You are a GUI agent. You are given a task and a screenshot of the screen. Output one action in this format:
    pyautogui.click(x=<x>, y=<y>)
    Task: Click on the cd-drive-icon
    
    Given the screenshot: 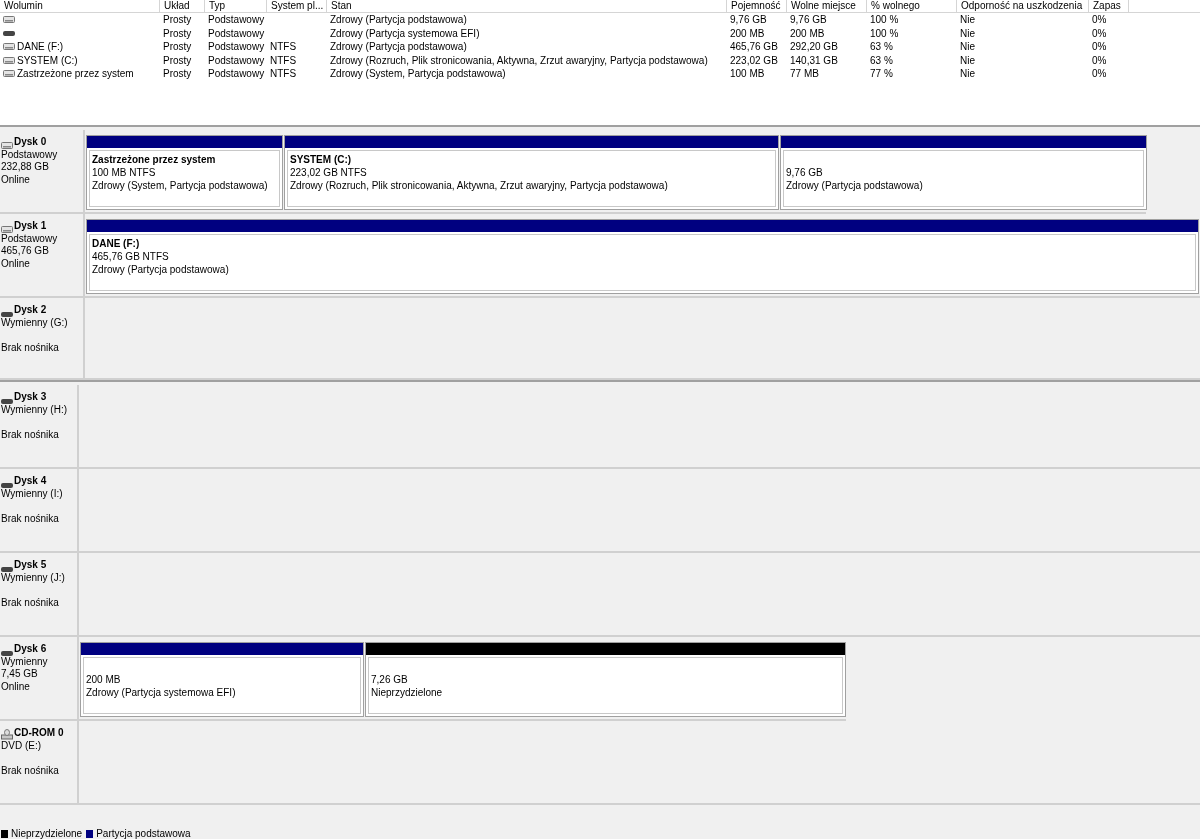 What is the action you would take?
    pyautogui.click(x=7, y=734)
    